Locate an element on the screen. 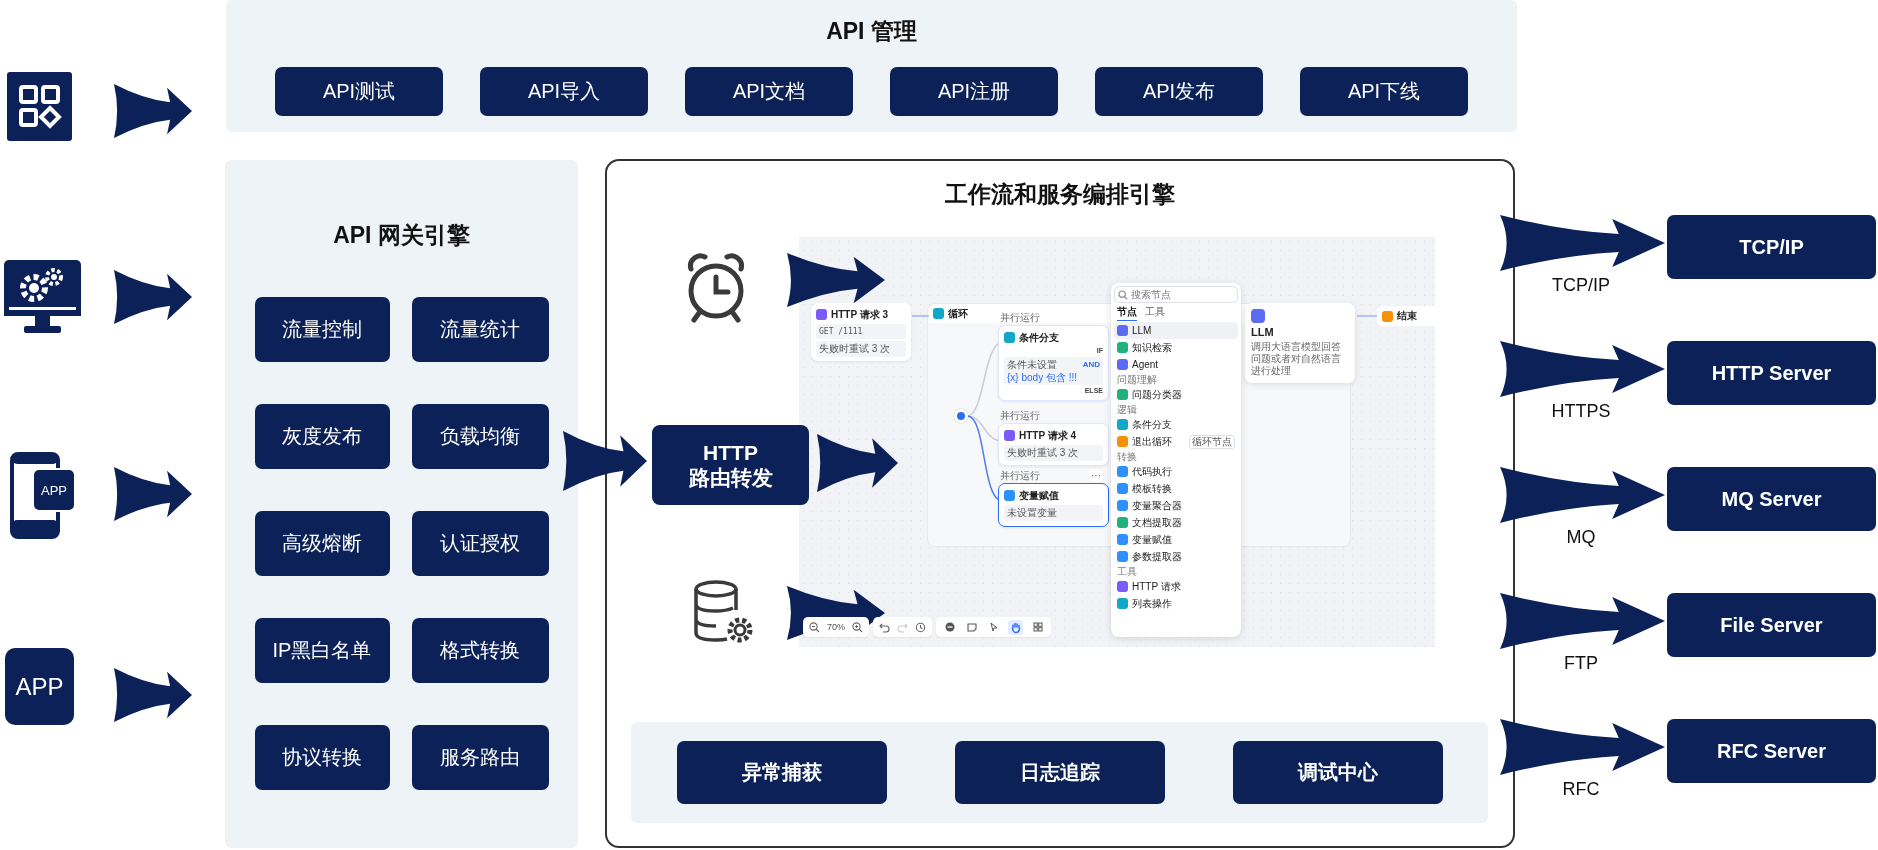  feature-button: 认证授权 is located at coordinates (480, 543).